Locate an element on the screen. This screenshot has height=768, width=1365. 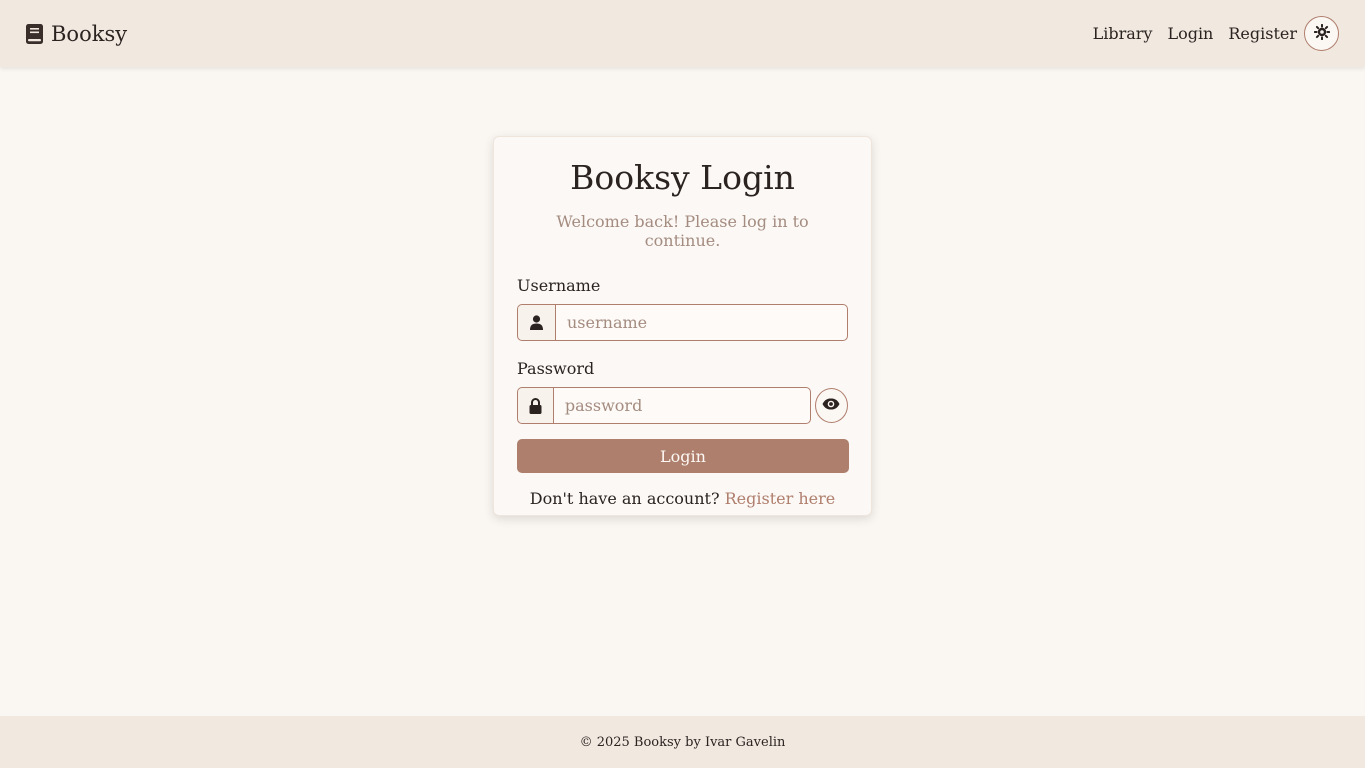
login-subtitle: Welcome back! Please log in to continue. is located at coordinates (682, 231).